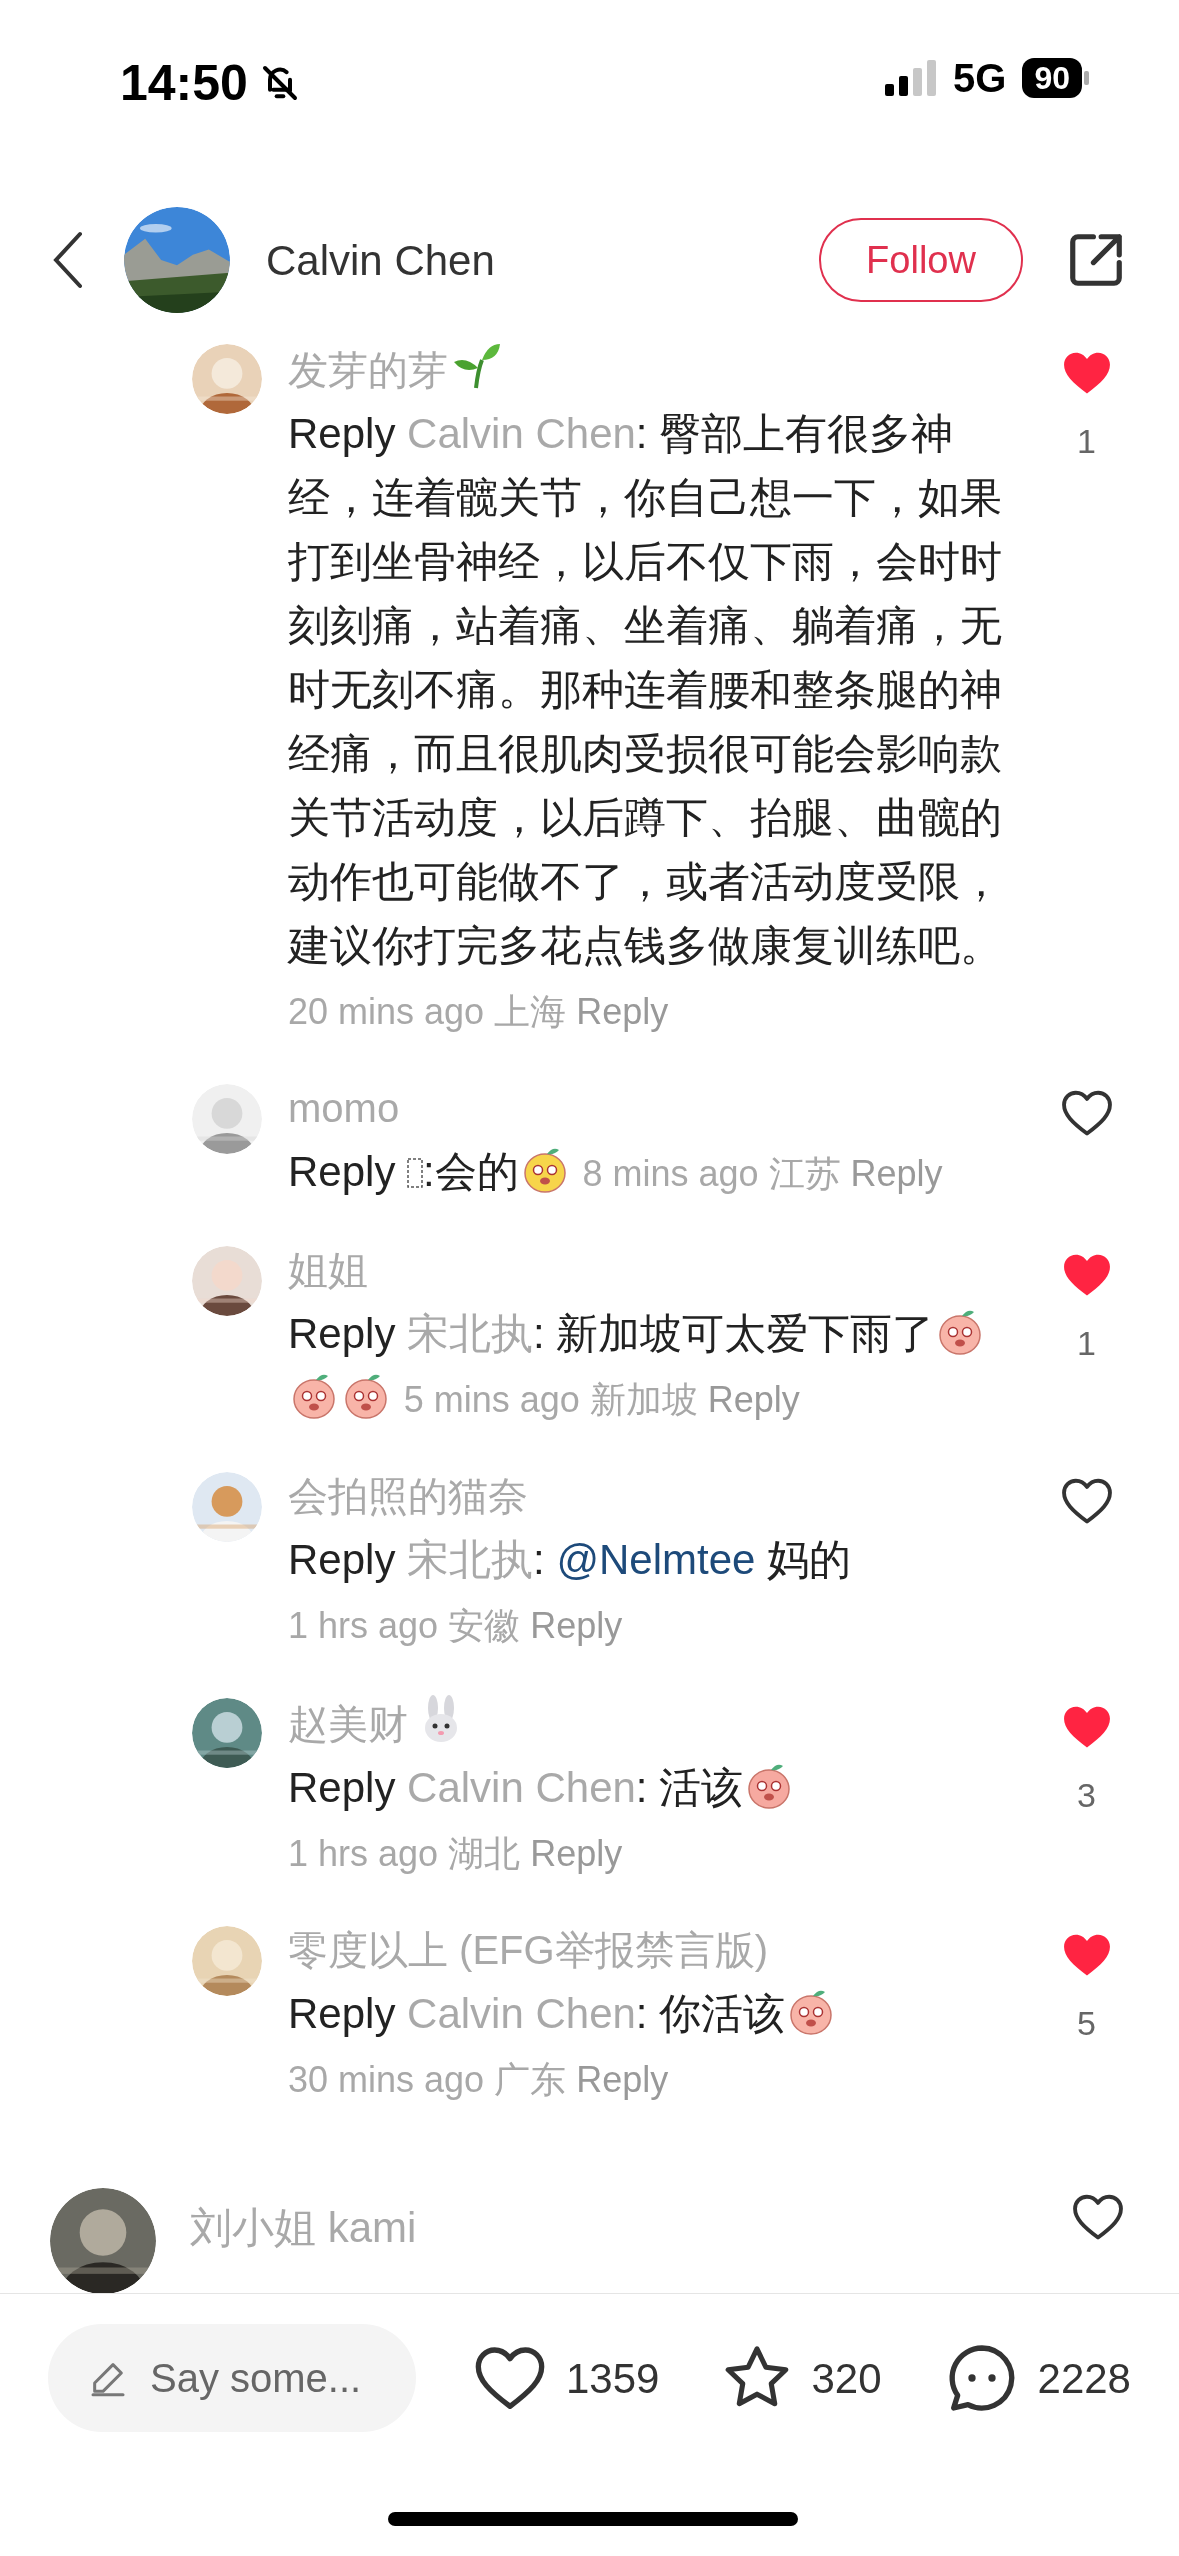 The image size is (1179, 2556). Describe the element at coordinates (645, 721) in the screenshot. I see `comment-text: Reply Calvin Chen: 臀部上有很多神经，连着髋关节，你自己想一下，如果打到坐骨神经，以后不仅下雨，会时时刻刻痛，站着痛、坐着痛、躺着痛，无时无刻不痛。那种连着腰和整条腿的神经痛，而且很肌肉受损很可能会影响款关节活动度，以后蹲下、抬腿、曲髋的动作也可能做不了，或者活动度受限，建议你打完多花点钱多做康复训练吧。 20 mins ago 上海 Reply` at that location.